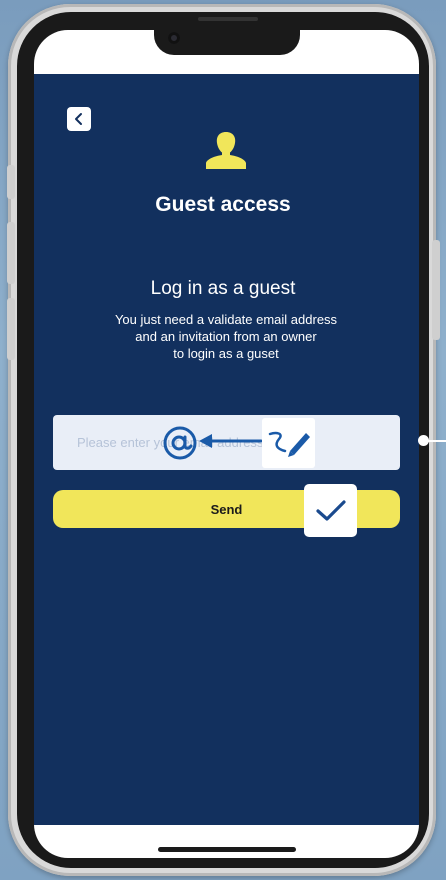  Describe the element at coordinates (227, 849) in the screenshot. I see `home-indicator` at that location.